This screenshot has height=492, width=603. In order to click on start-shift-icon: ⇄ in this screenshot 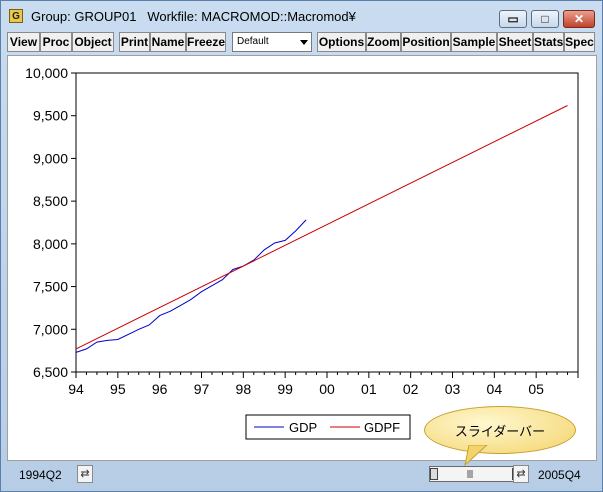, I will do `click(85, 474)`.